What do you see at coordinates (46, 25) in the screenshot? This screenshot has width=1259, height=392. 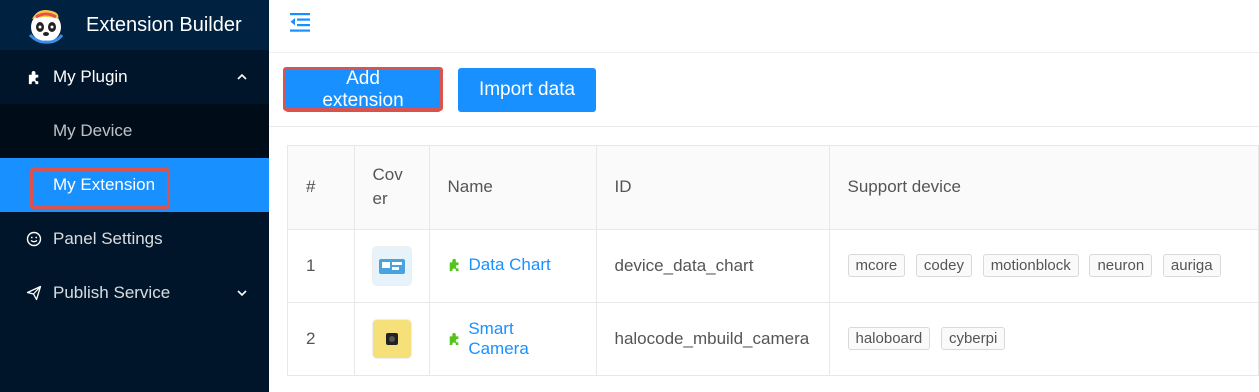 I see `panda-logo-icon` at bounding box center [46, 25].